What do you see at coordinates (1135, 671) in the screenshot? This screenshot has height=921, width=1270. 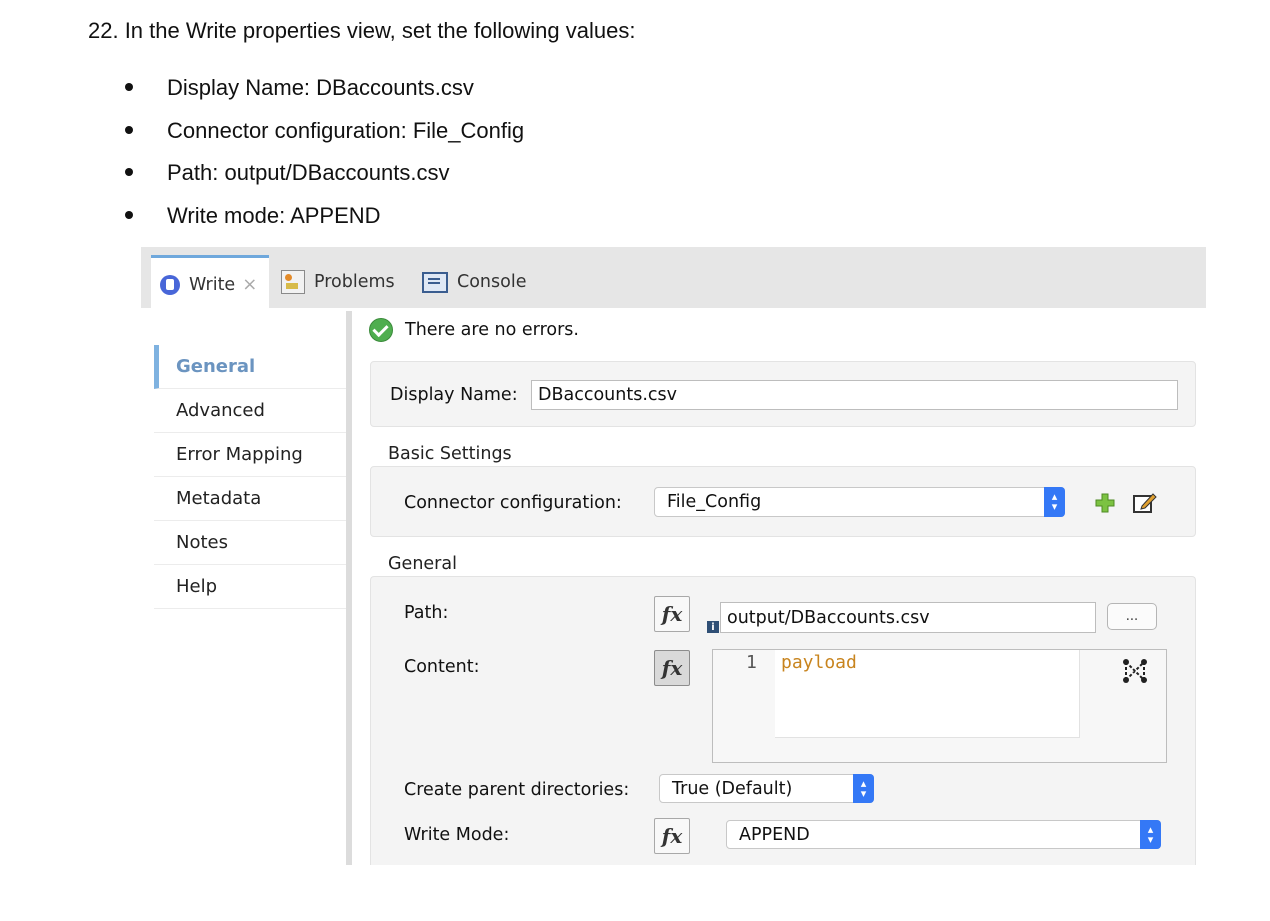 I see `transform-graph-icon` at bounding box center [1135, 671].